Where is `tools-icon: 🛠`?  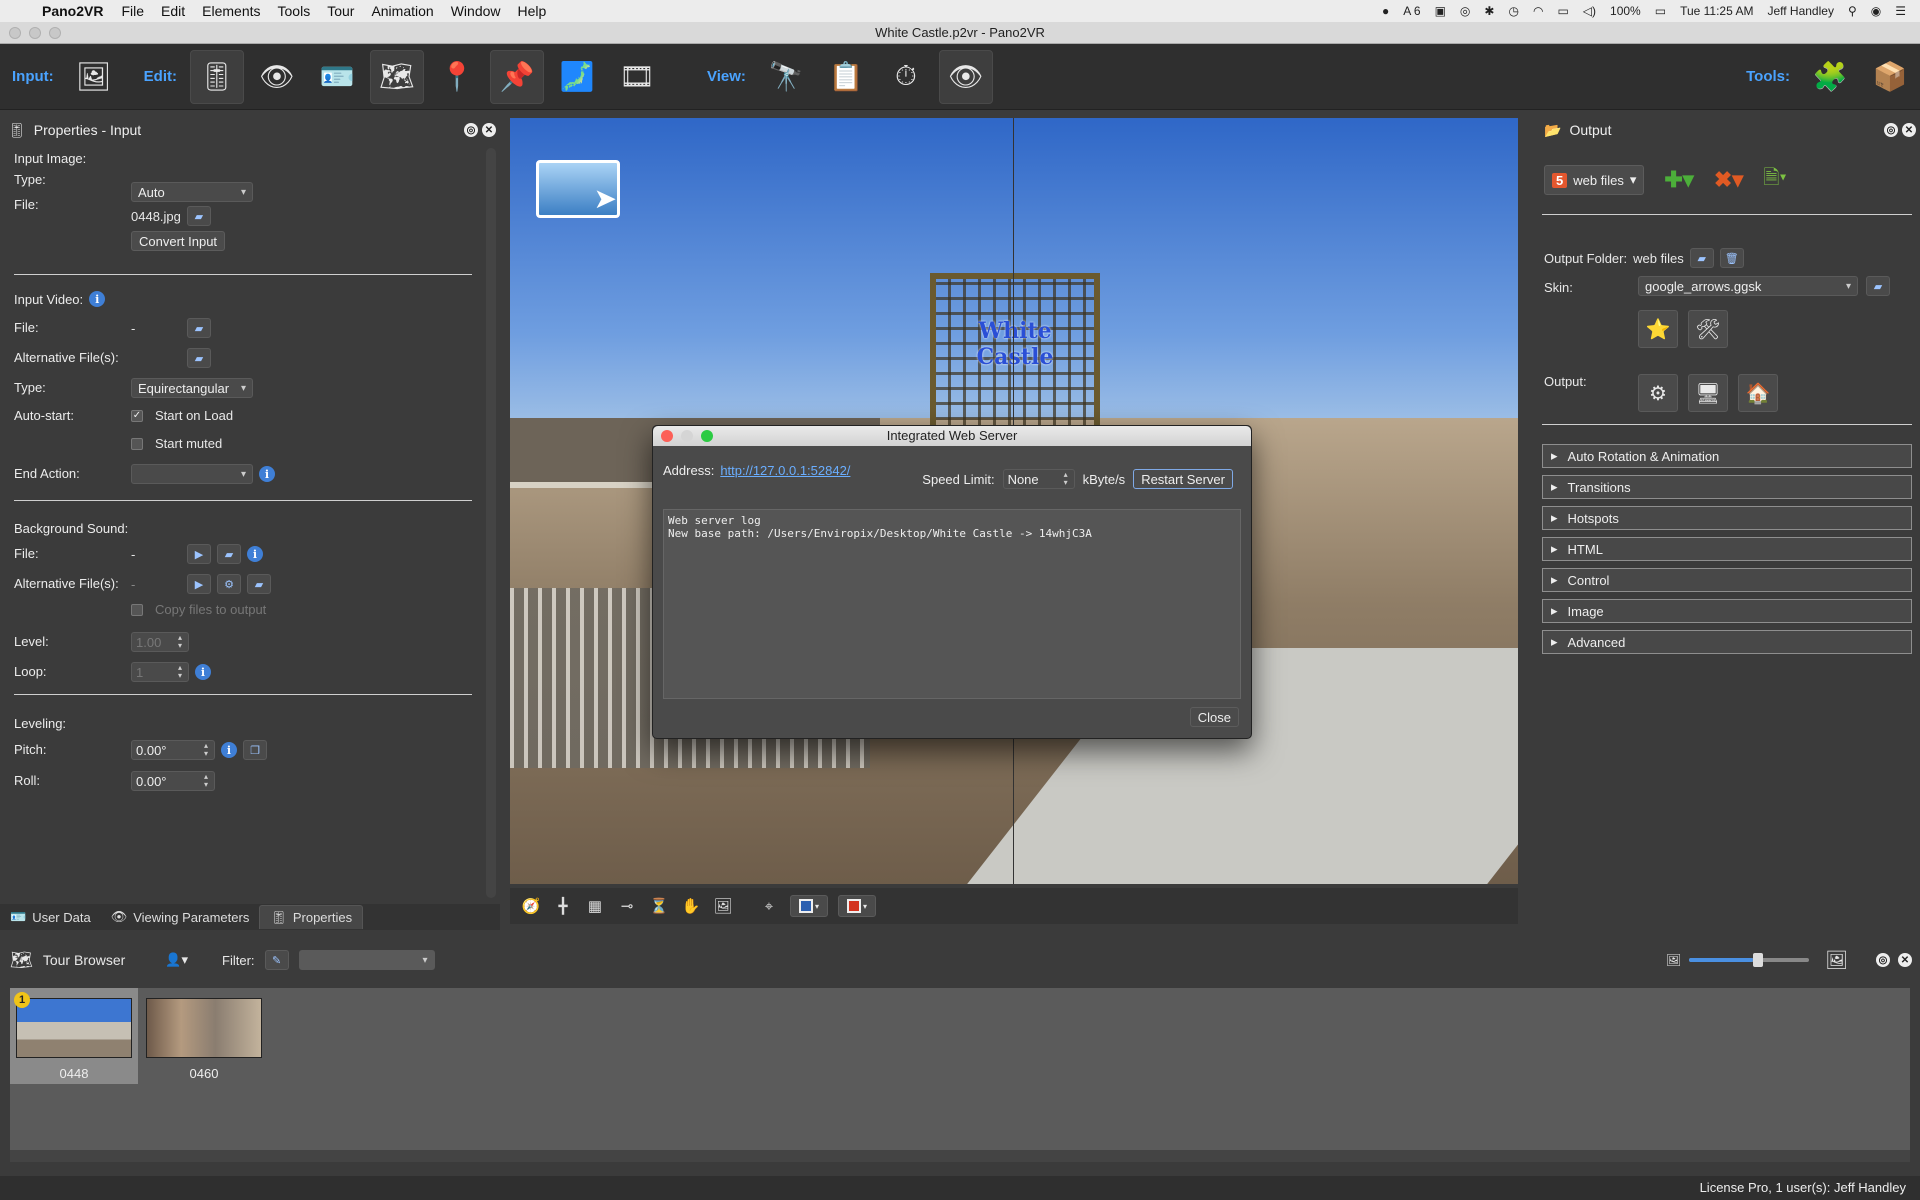
tools-icon: 🛠 is located at coordinates (1708, 329).